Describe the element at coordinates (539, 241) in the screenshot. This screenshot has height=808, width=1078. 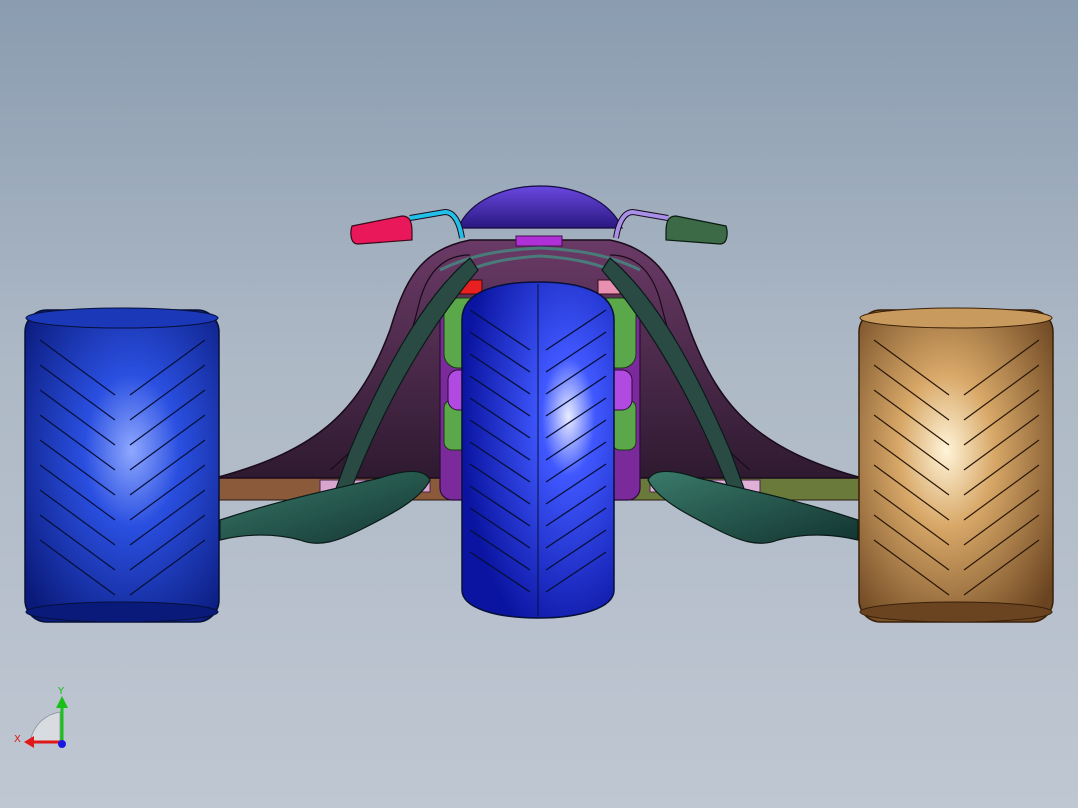
I see `dash-light` at that location.